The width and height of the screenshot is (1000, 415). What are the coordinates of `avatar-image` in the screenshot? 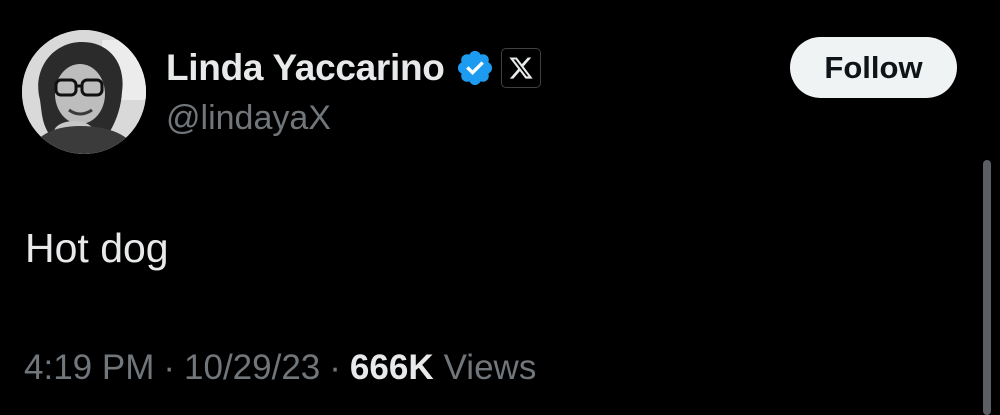 It's located at (84, 92).